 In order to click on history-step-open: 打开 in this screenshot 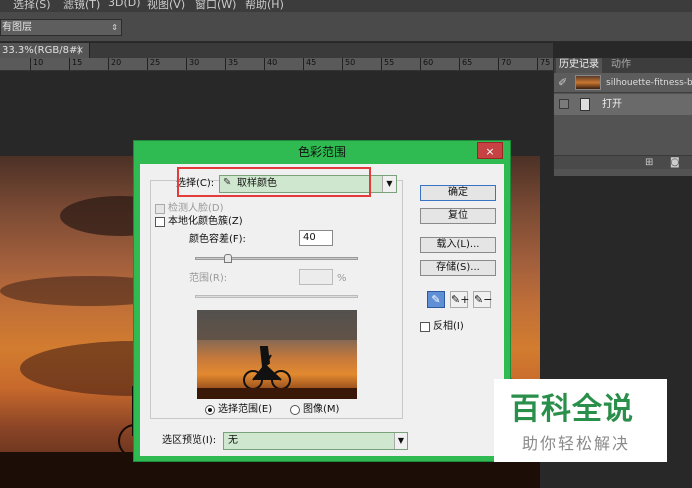, I will do `click(623, 104)`.